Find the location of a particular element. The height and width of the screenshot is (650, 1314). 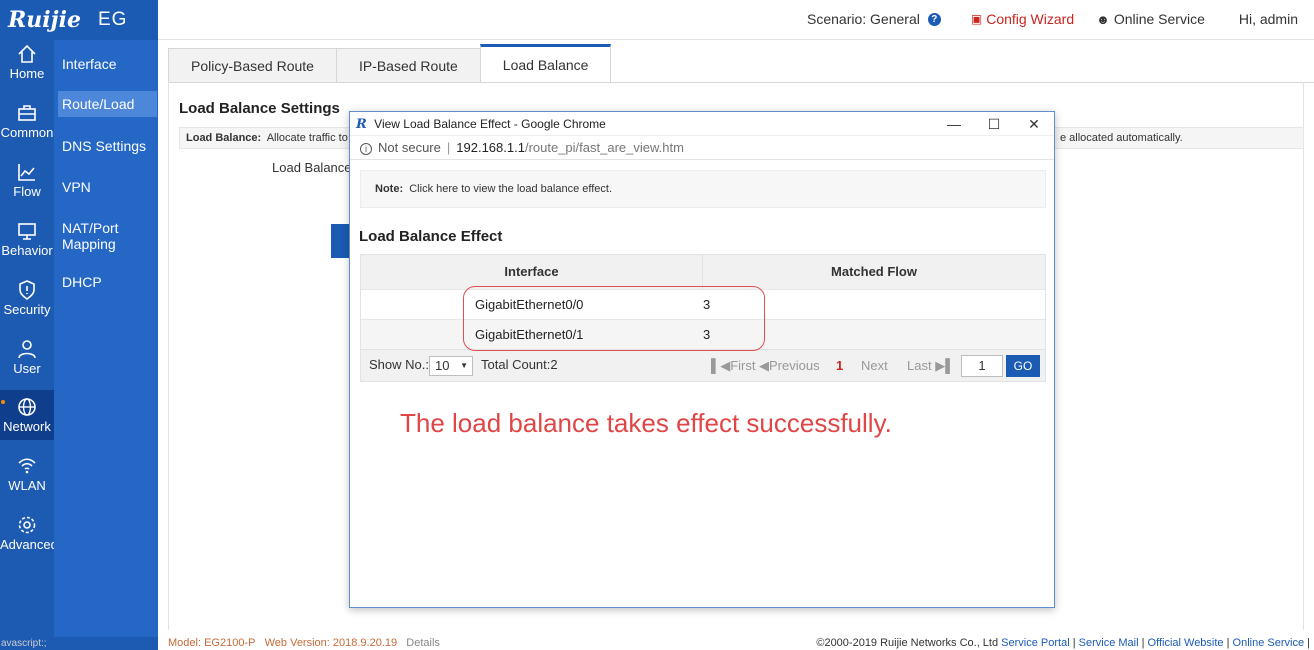

previous-page-link: ◀Previous is located at coordinates (789, 366).